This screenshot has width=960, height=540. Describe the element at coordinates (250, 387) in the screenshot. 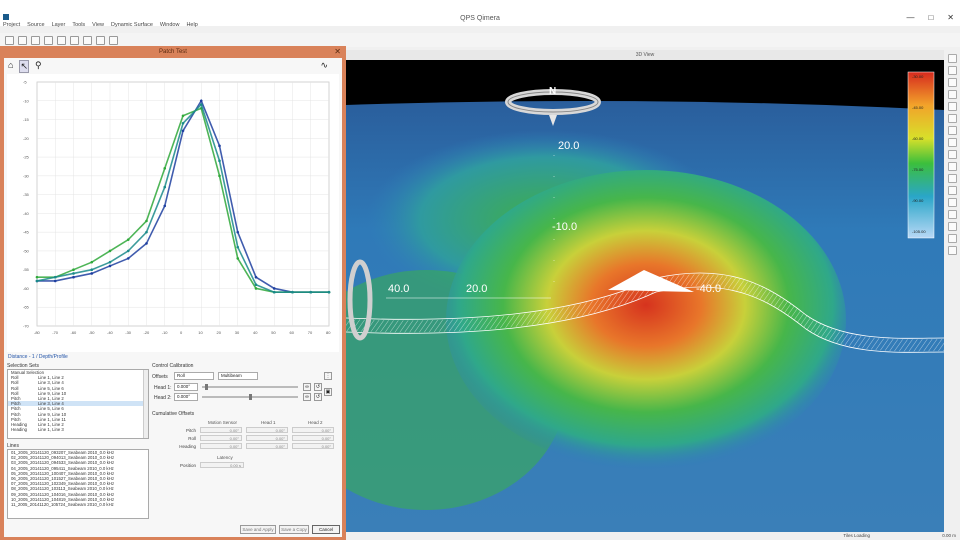

I see `head1-slider` at that location.